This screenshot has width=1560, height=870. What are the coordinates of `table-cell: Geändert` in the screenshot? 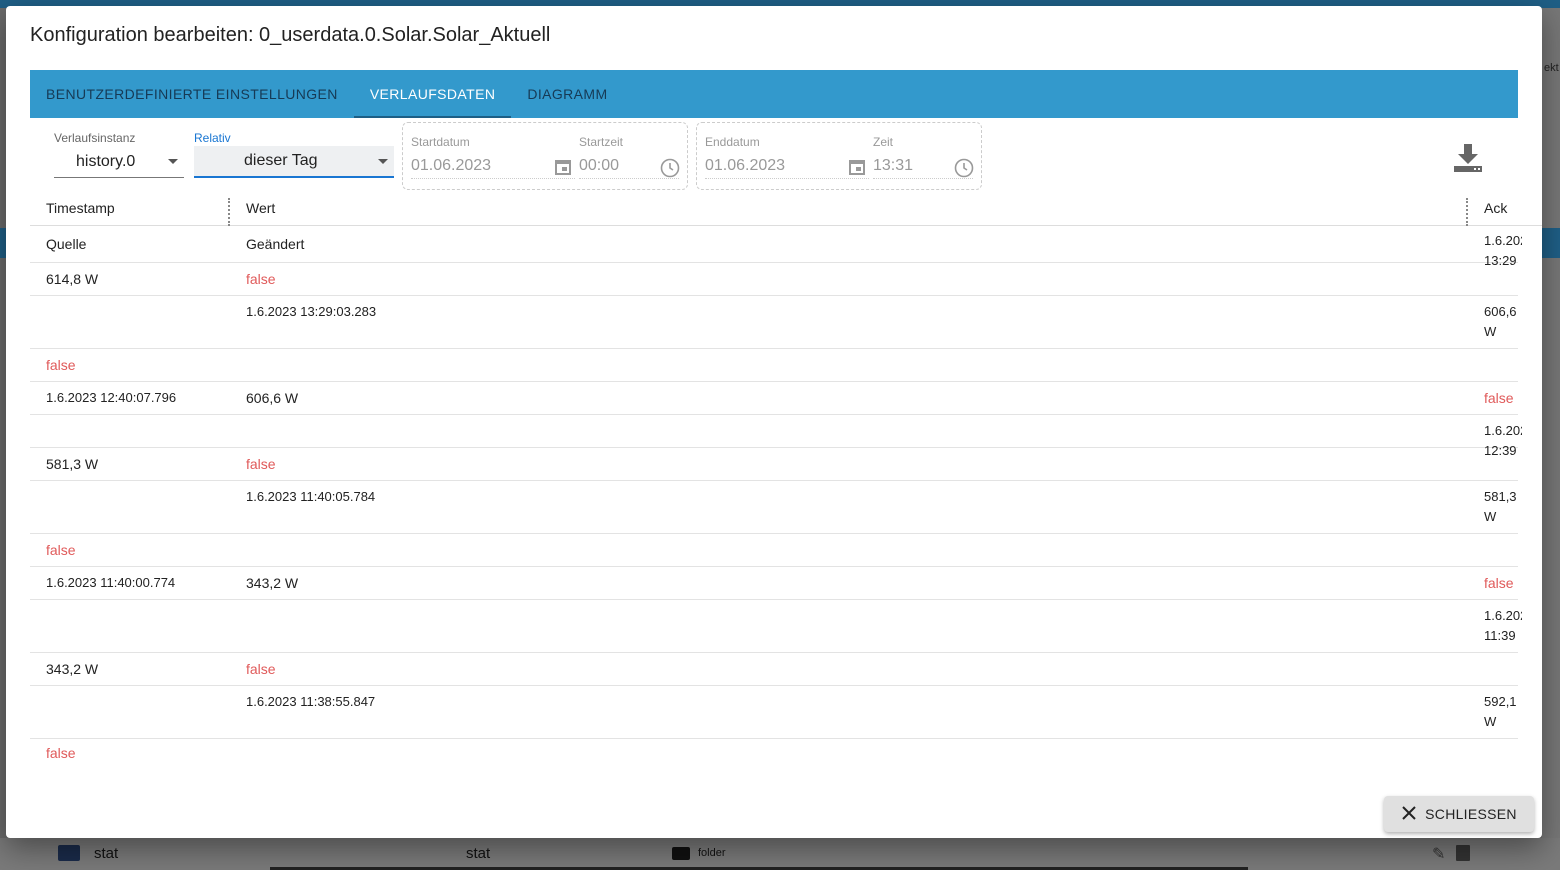 It's located at (275, 244).